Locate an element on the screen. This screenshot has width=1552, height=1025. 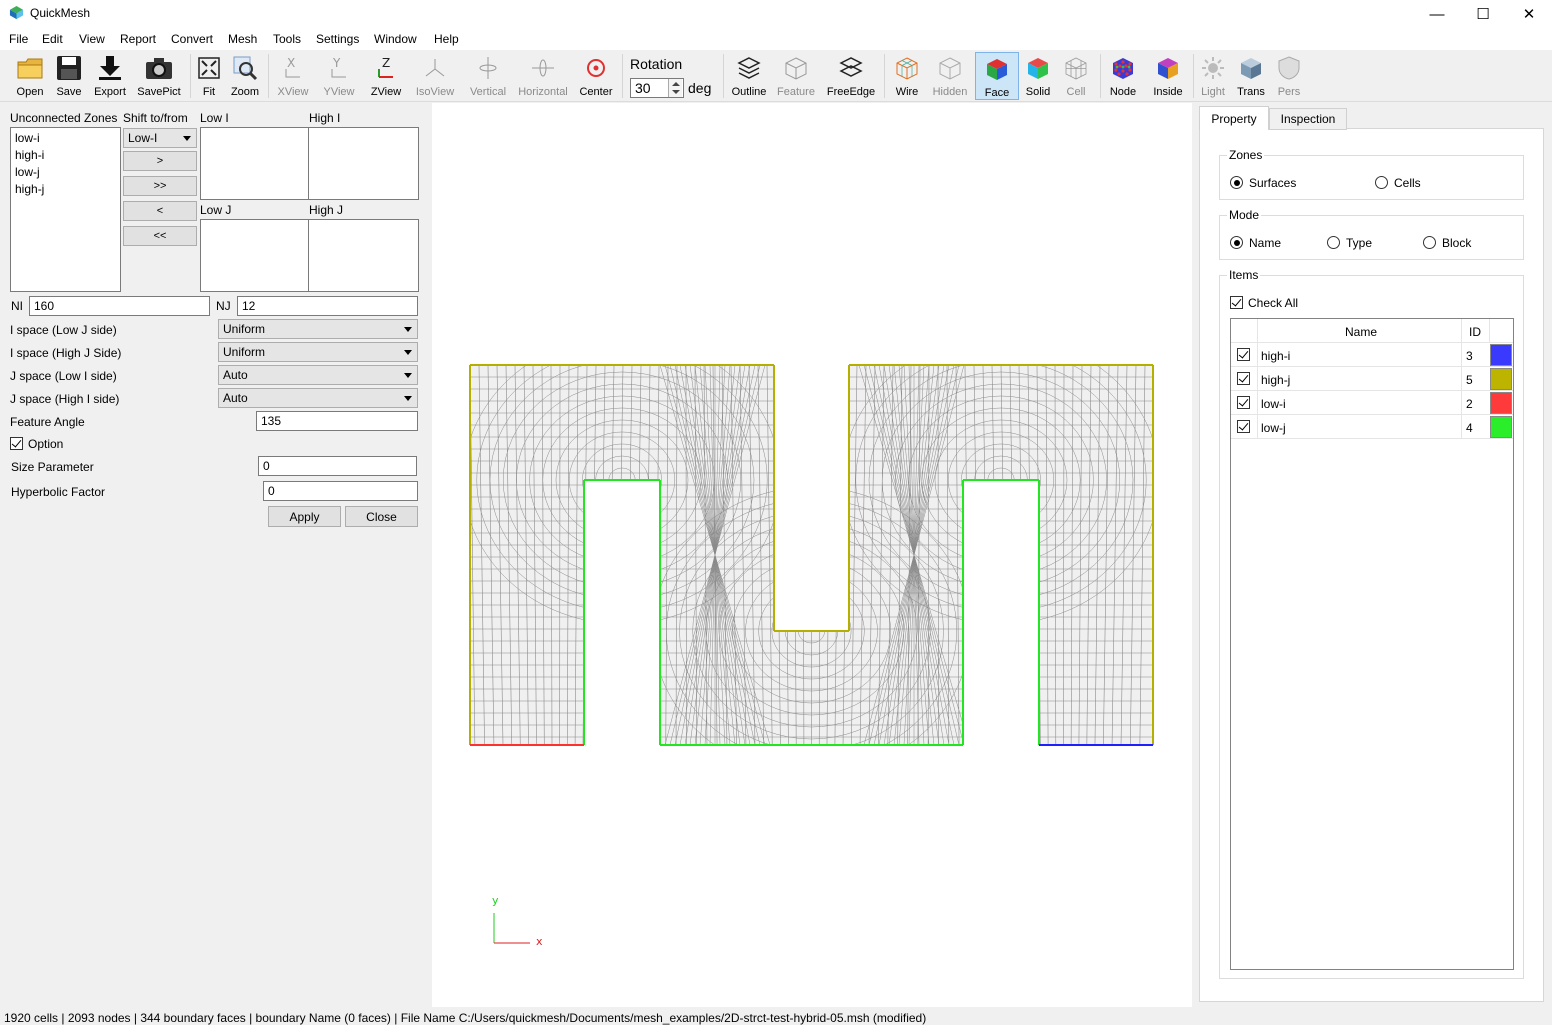
vertical-button: Vertical is located at coordinates (488, 76).